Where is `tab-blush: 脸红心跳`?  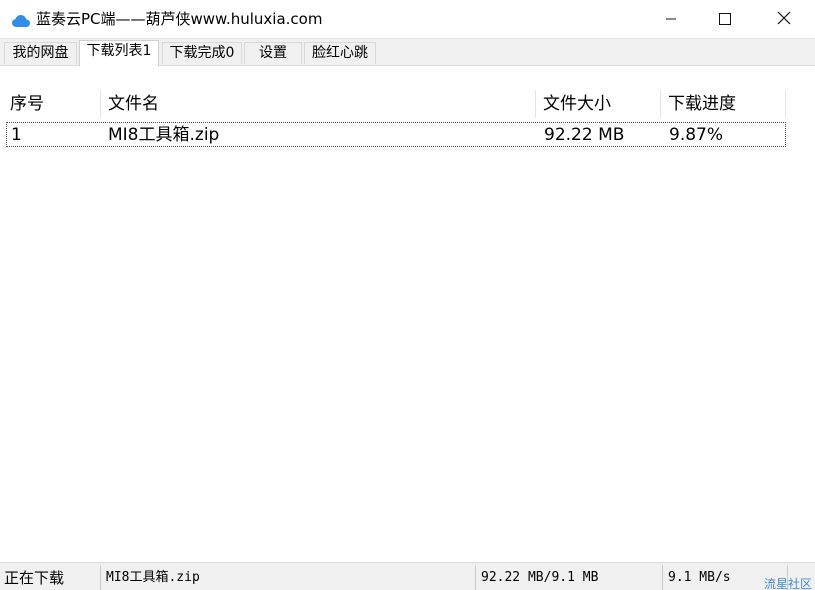
tab-blush: 脸红心跳 is located at coordinates (340, 53).